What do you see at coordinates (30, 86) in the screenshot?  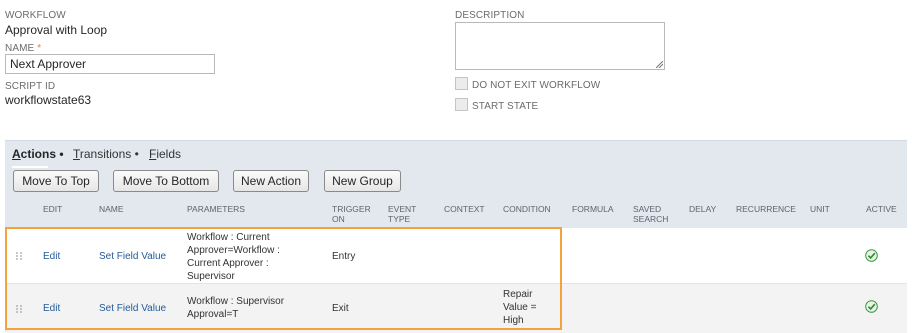 I see `script-id-label: SCRIPT ID` at bounding box center [30, 86].